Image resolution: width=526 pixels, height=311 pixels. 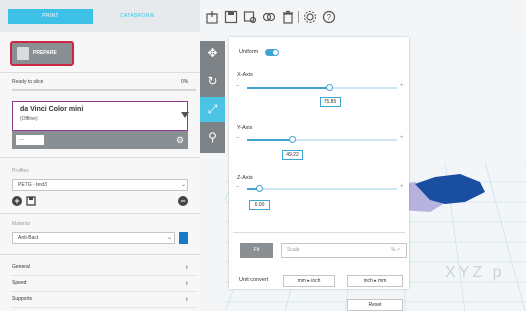 What do you see at coordinates (185, 115) in the screenshot?
I see `caret-down-icon` at bounding box center [185, 115].